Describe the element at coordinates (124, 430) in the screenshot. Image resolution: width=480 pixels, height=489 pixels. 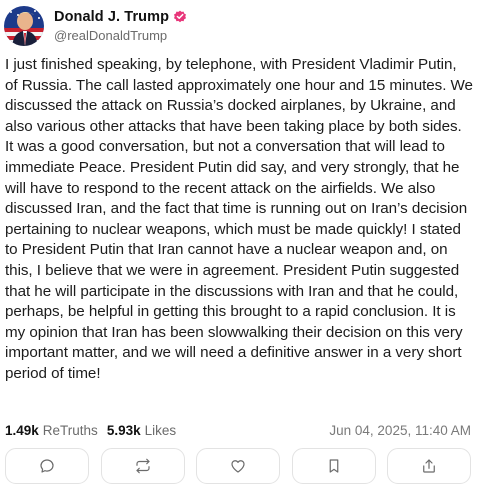
I see `likes-count: 5.93k` at that location.